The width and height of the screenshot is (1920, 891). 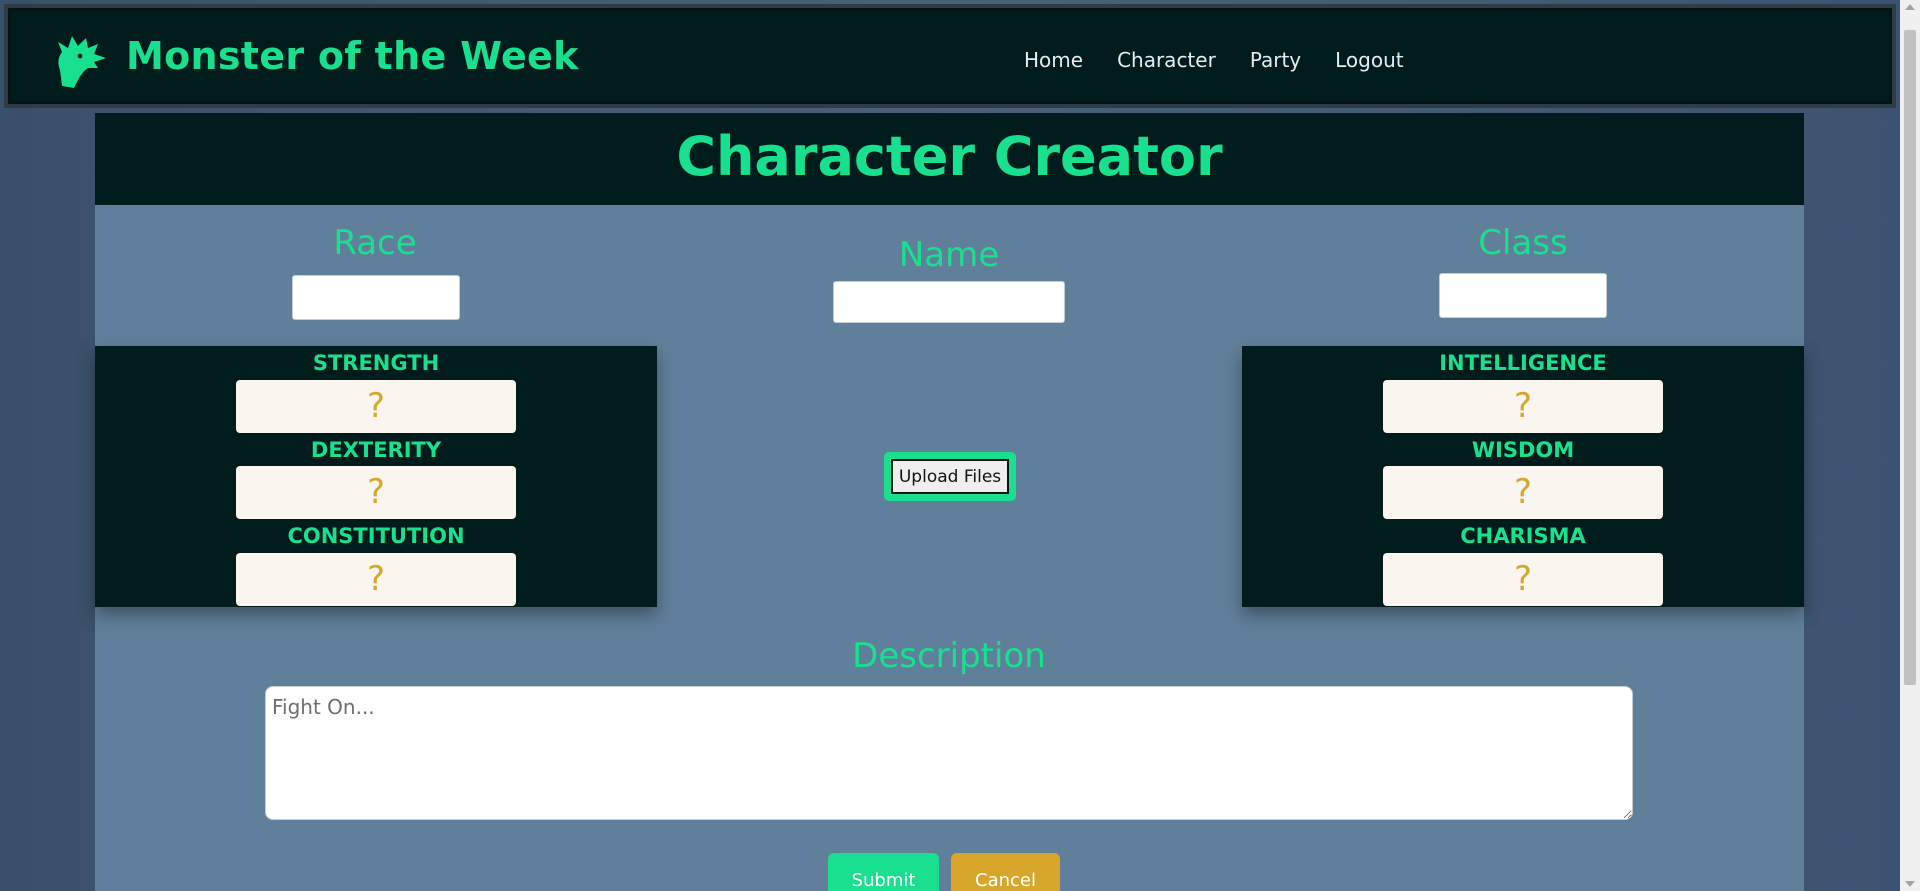 I want to click on name-input, so click(x=949, y=302).